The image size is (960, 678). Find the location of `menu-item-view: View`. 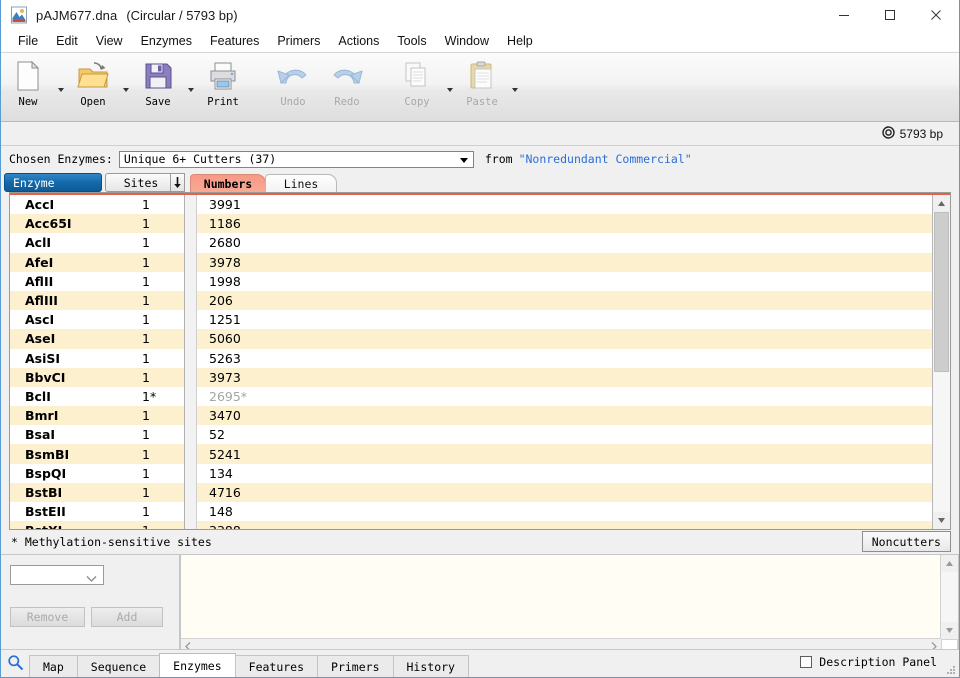

menu-item-view: View is located at coordinates (109, 41).